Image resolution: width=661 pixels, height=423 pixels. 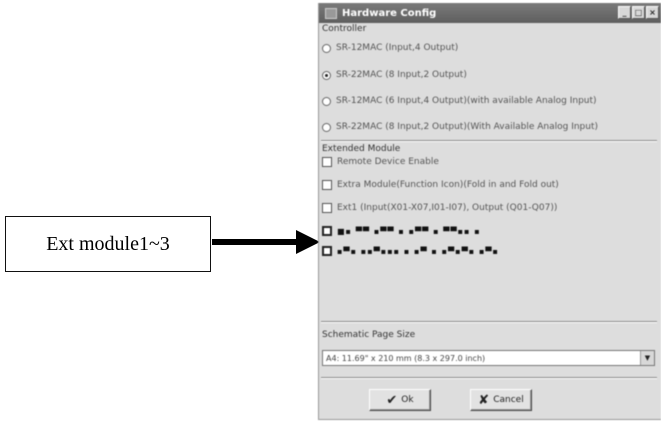 I want to click on controller-option-2: SR-22MAC (8 Input,2 Output), so click(x=394, y=75).